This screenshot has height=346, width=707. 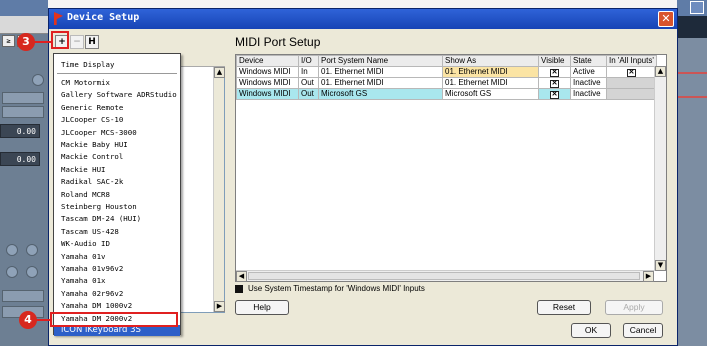 What do you see at coordinates (117, 268) in the screenshot?
I see `menu-item: Yamaha 01v96v2` at bounding box center [117, 268].